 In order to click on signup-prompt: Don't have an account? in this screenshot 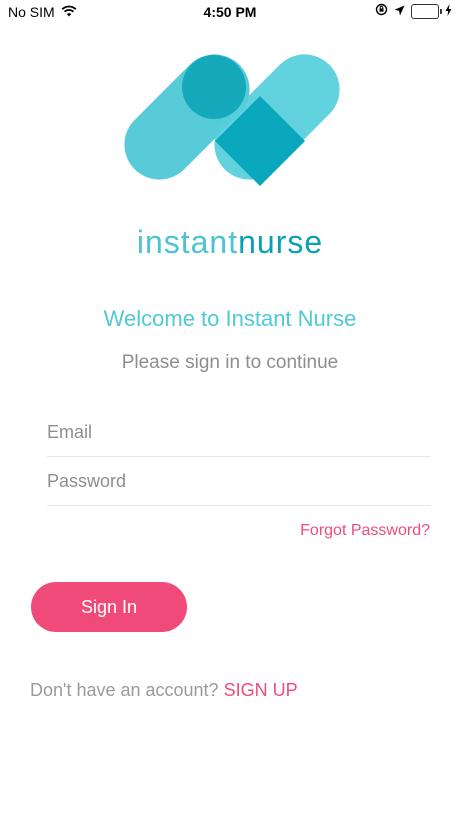, I will do `click(124, 690)`.